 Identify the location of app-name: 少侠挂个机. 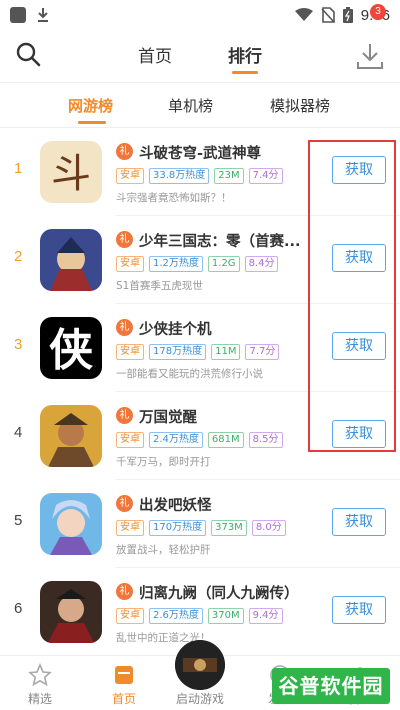
(175, 330).